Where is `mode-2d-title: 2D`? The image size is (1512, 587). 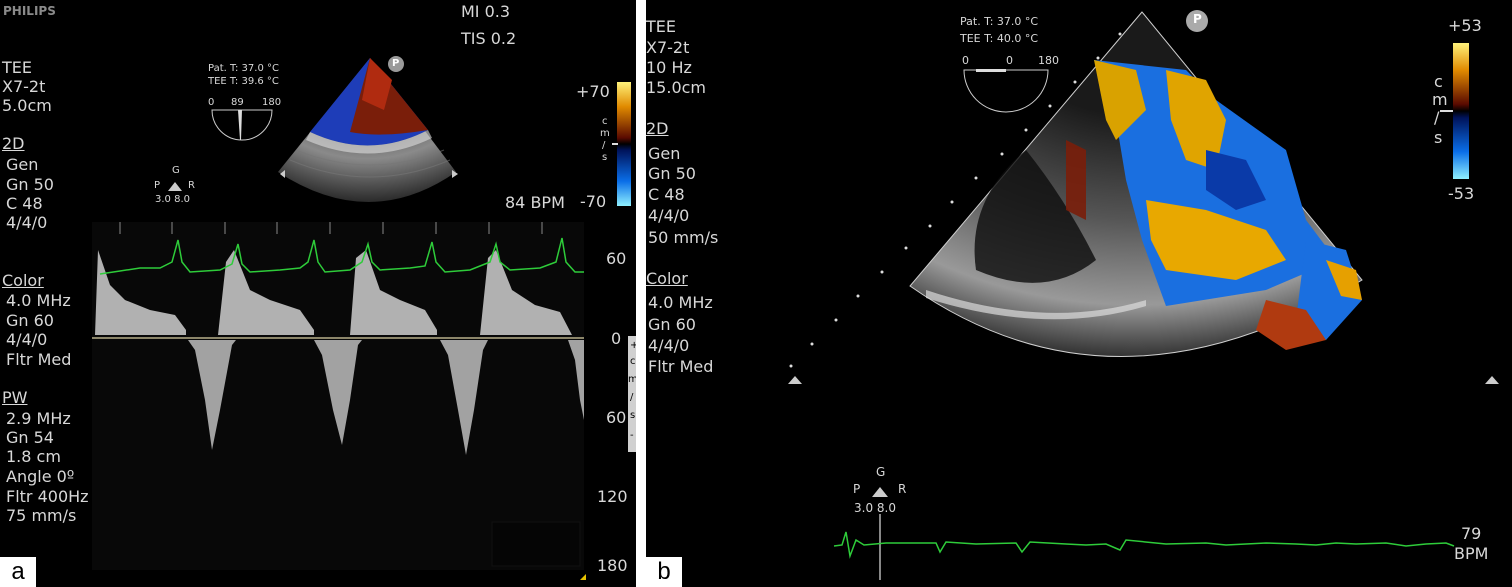 mode-2d-title: 2D is located at coordinates (13, 143).